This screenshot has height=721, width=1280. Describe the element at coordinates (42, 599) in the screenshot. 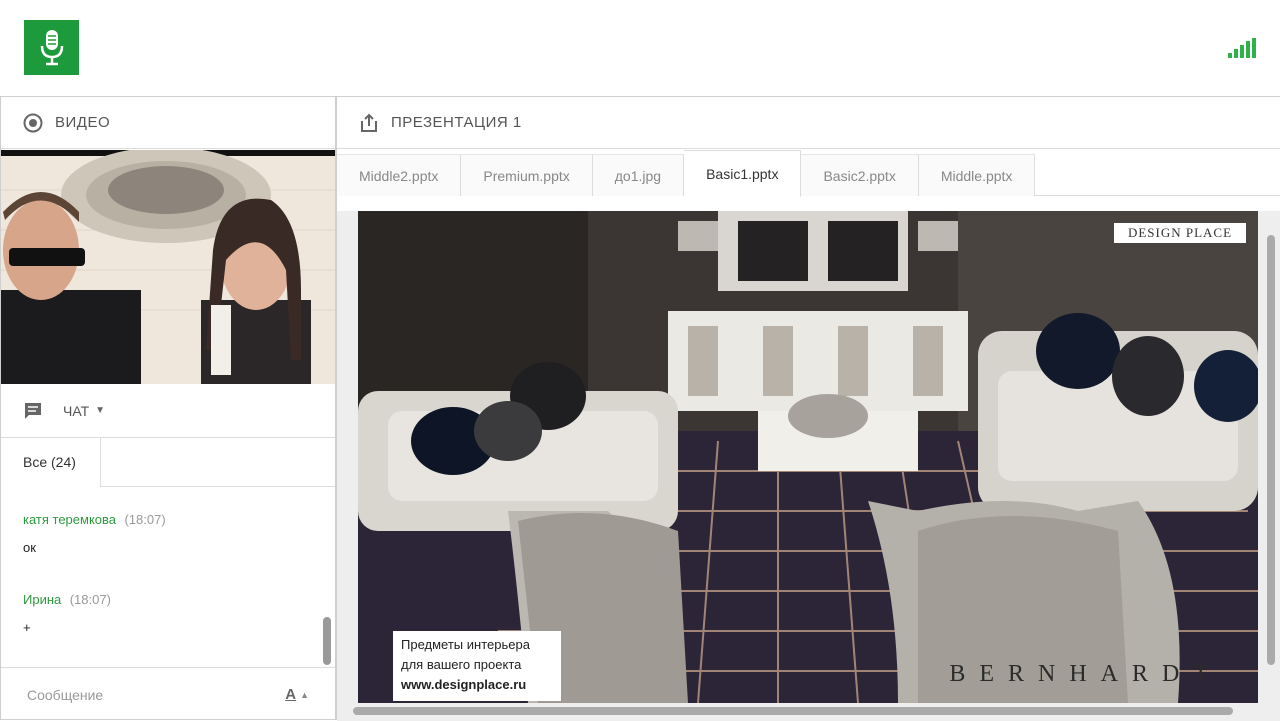

I see `message-author: Ирина` at that location.